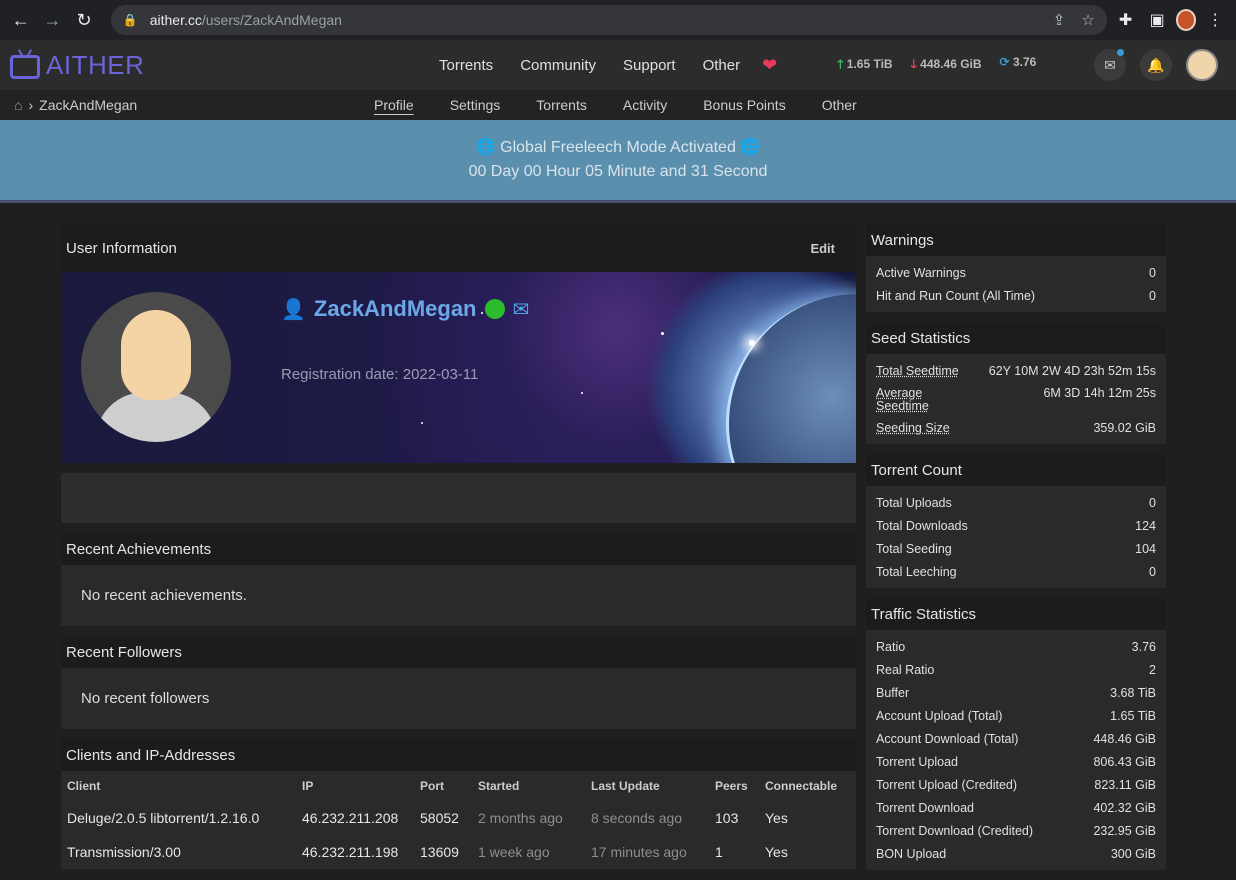 This screenshot has width=1236, height=880. Describe the element at coordinates (1145, 526) in the screenshot. I see `row-value: 124` at that location.